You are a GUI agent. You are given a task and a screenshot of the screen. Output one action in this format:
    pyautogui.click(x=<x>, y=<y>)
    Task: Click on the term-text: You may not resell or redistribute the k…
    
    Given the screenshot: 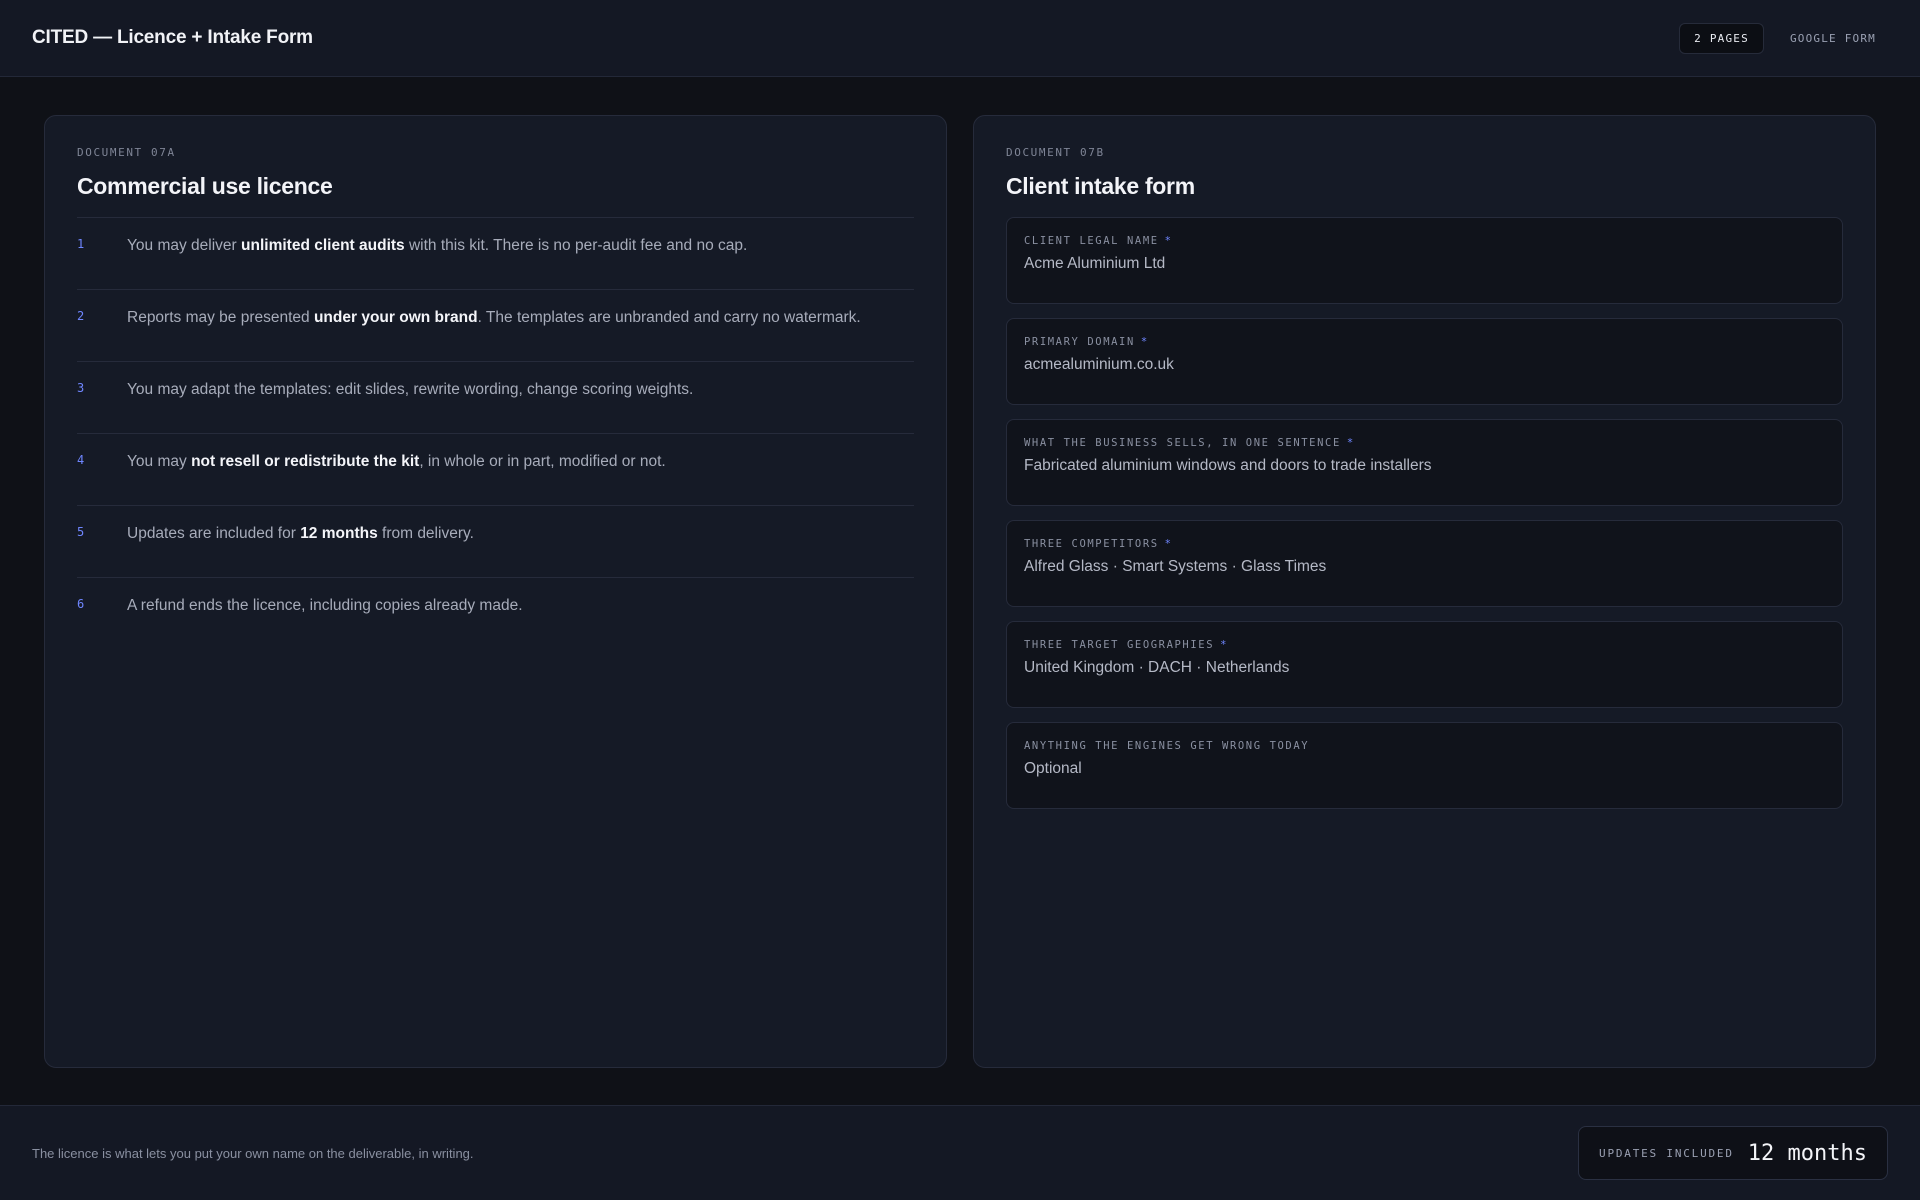 What is the action you would take?
    pyautogui.click(x=396, y=462)
    